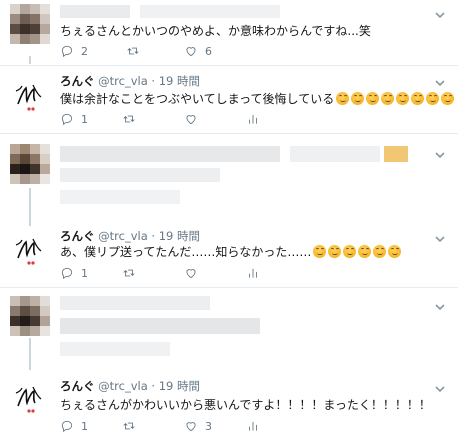 The width and height of the screenshot is (458, 442). What do you see at coordinates (197, 99) in the screenshot?
I see `tweet-text-content: 僕は余計なことをつぶやいてしまって後悔している` at bounding box center [197, 99].